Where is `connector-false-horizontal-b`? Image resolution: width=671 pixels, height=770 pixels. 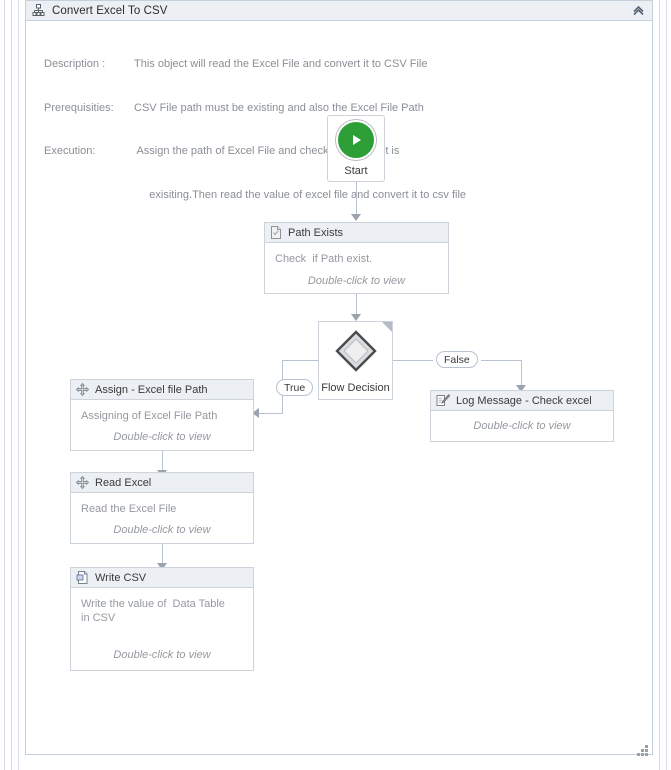 connector-false-horizontal-b is located at coordinates (501, 360).